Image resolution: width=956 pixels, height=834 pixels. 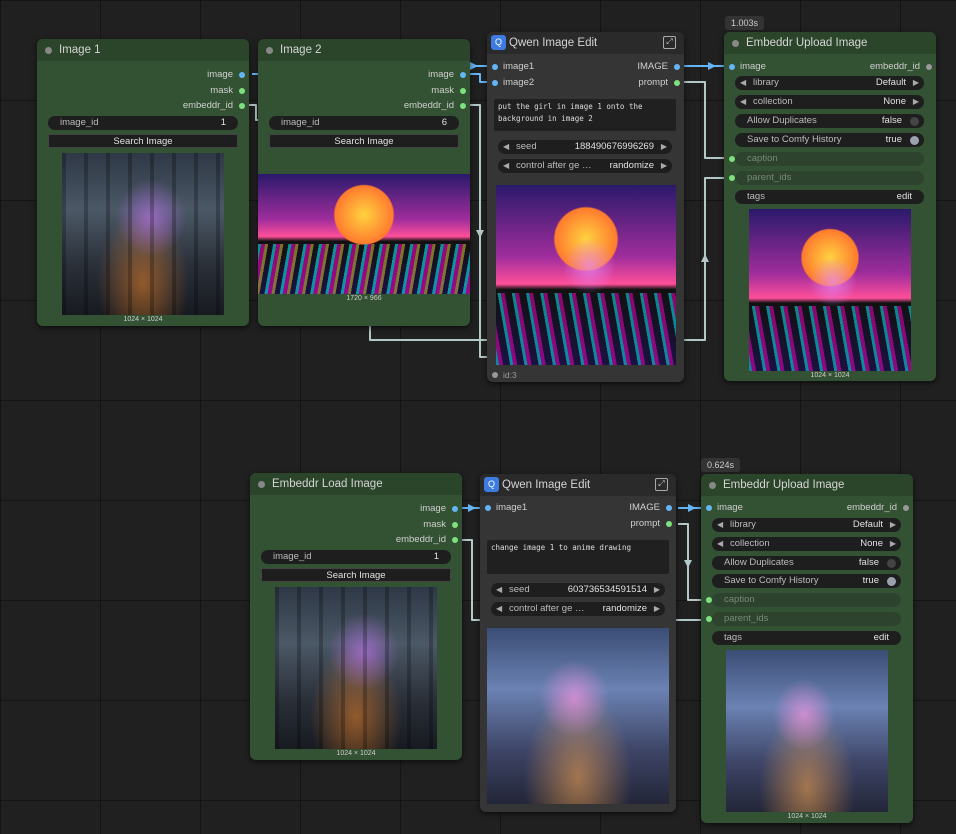 What do you see at coordinates (478, 78) in the screenshot?
I see `link-image2-to-qwen1` at bounding box center [478, 78].